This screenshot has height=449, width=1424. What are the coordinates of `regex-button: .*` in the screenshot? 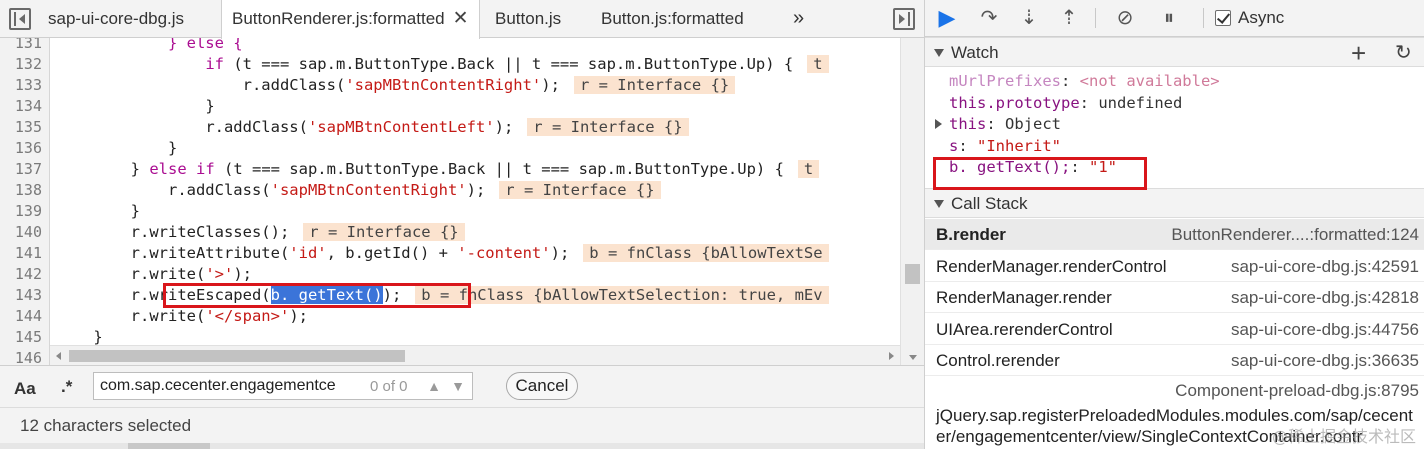 It's located at (66, 387).